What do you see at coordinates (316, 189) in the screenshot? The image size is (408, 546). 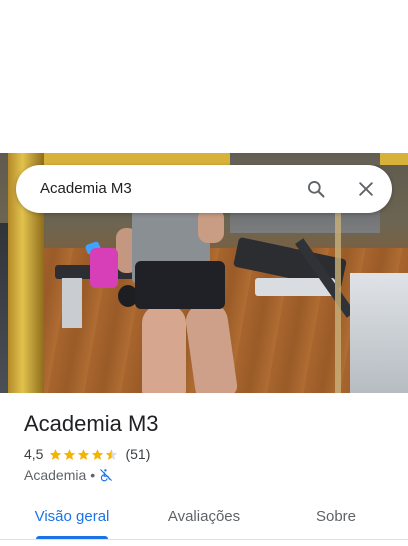 I see `search-icon` at bounding box center [316, 189].